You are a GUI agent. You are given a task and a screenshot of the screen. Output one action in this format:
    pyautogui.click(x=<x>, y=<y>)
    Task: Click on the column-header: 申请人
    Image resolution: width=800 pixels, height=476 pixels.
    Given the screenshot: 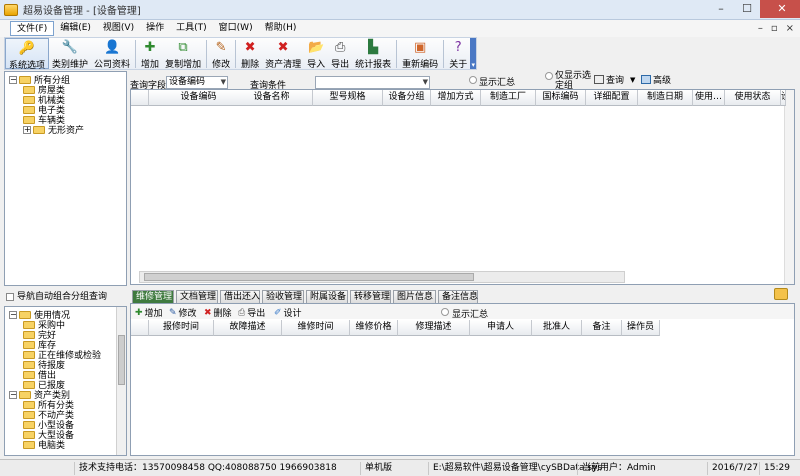 What is the action you would take?
    pyautogui.click(x=501, y=328)
    